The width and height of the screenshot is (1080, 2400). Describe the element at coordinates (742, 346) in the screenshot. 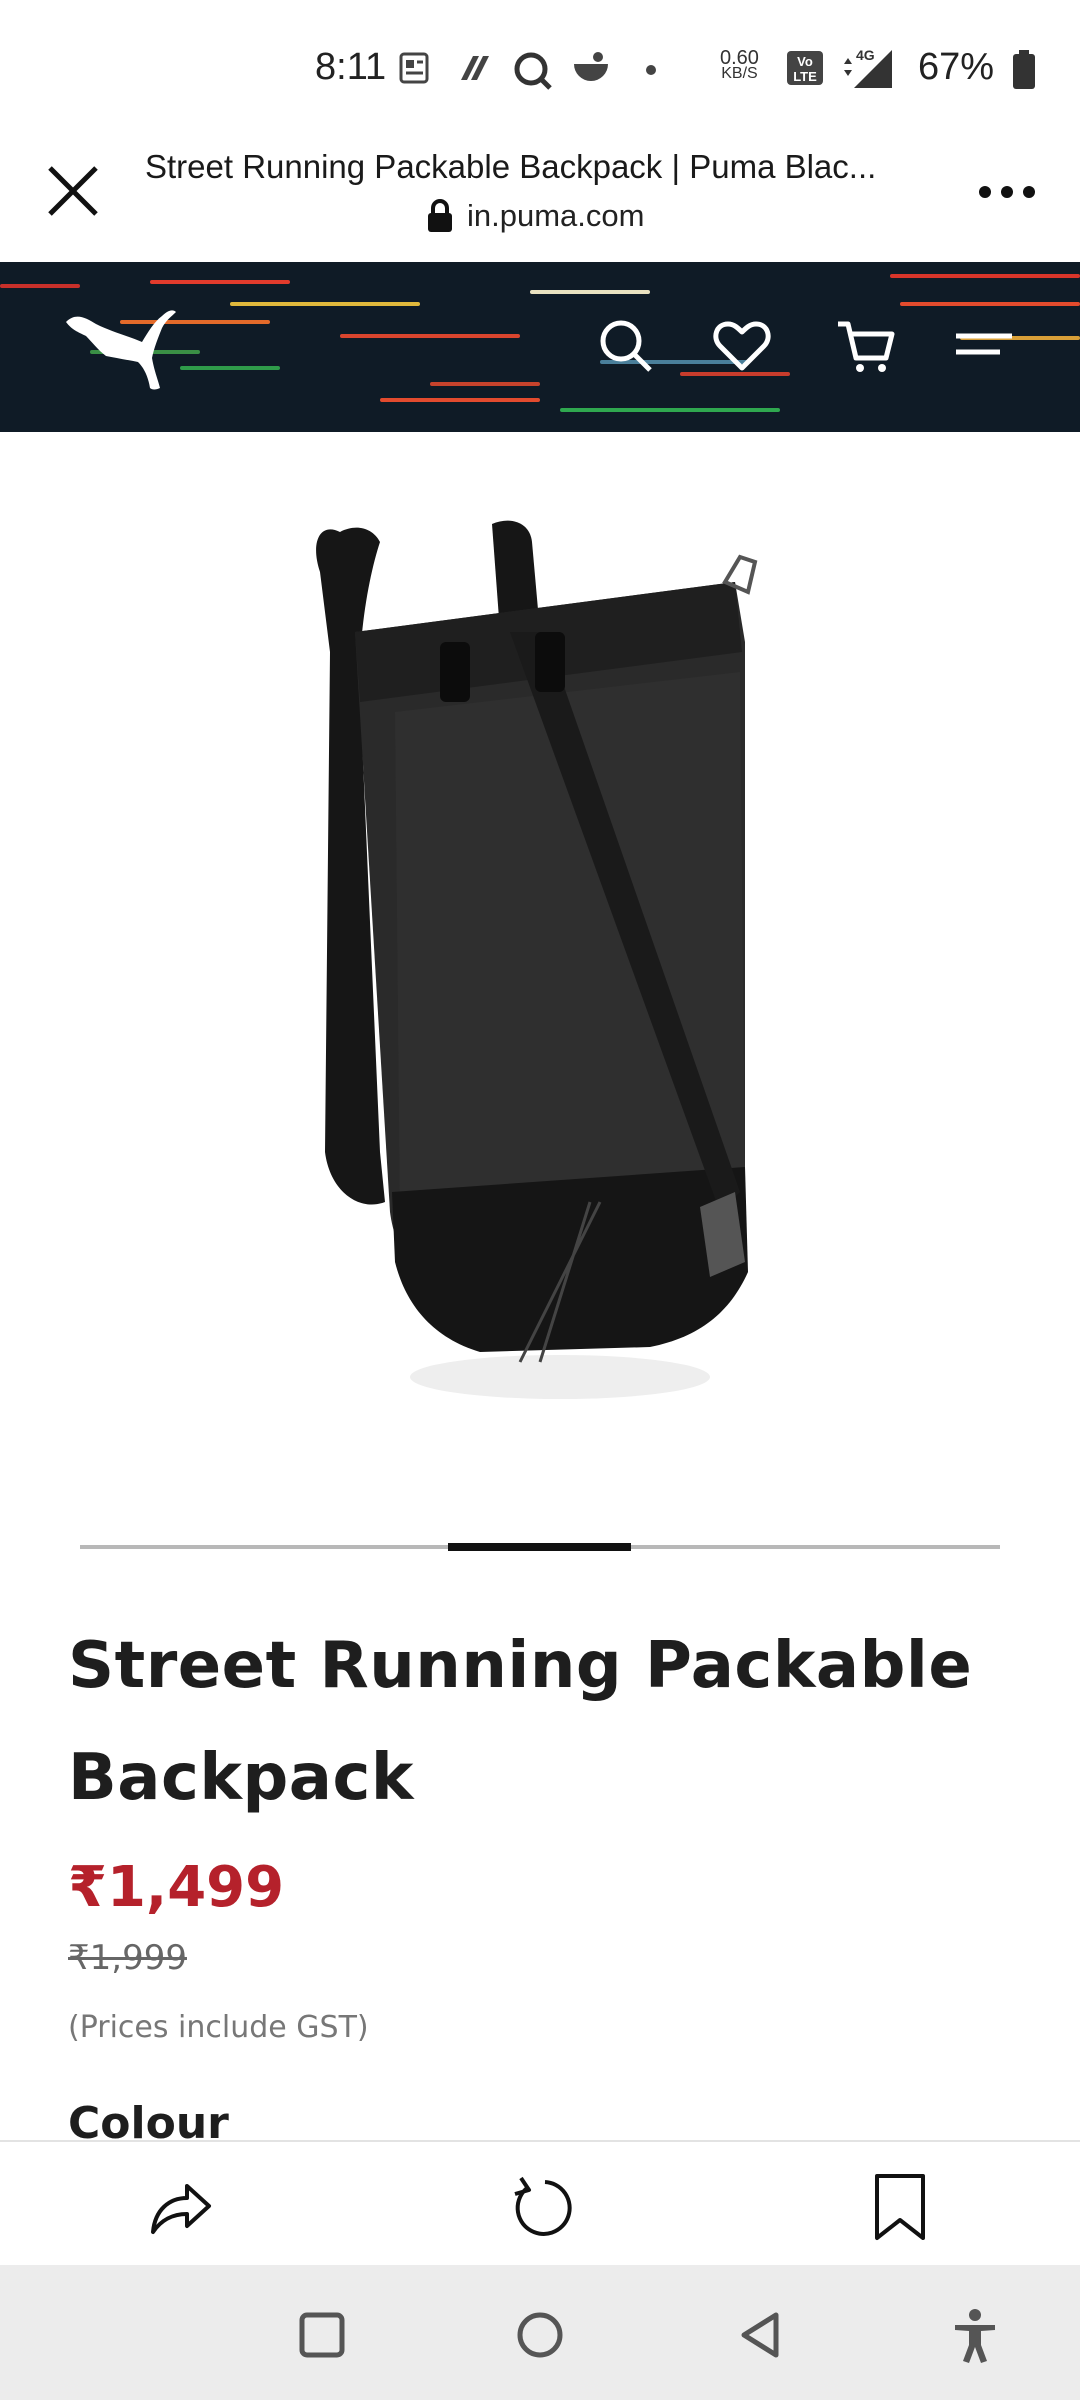

I see `heart-icon` at that location.